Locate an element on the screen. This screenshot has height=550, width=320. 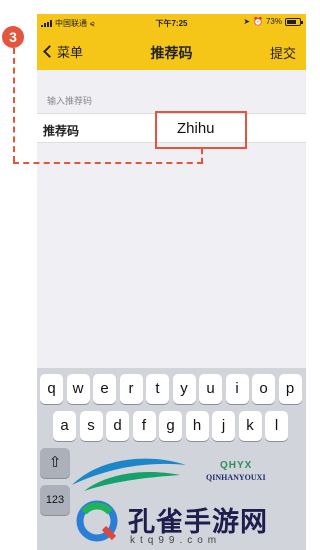
step-number-badge: 3 is located at coordinates (13, 37).